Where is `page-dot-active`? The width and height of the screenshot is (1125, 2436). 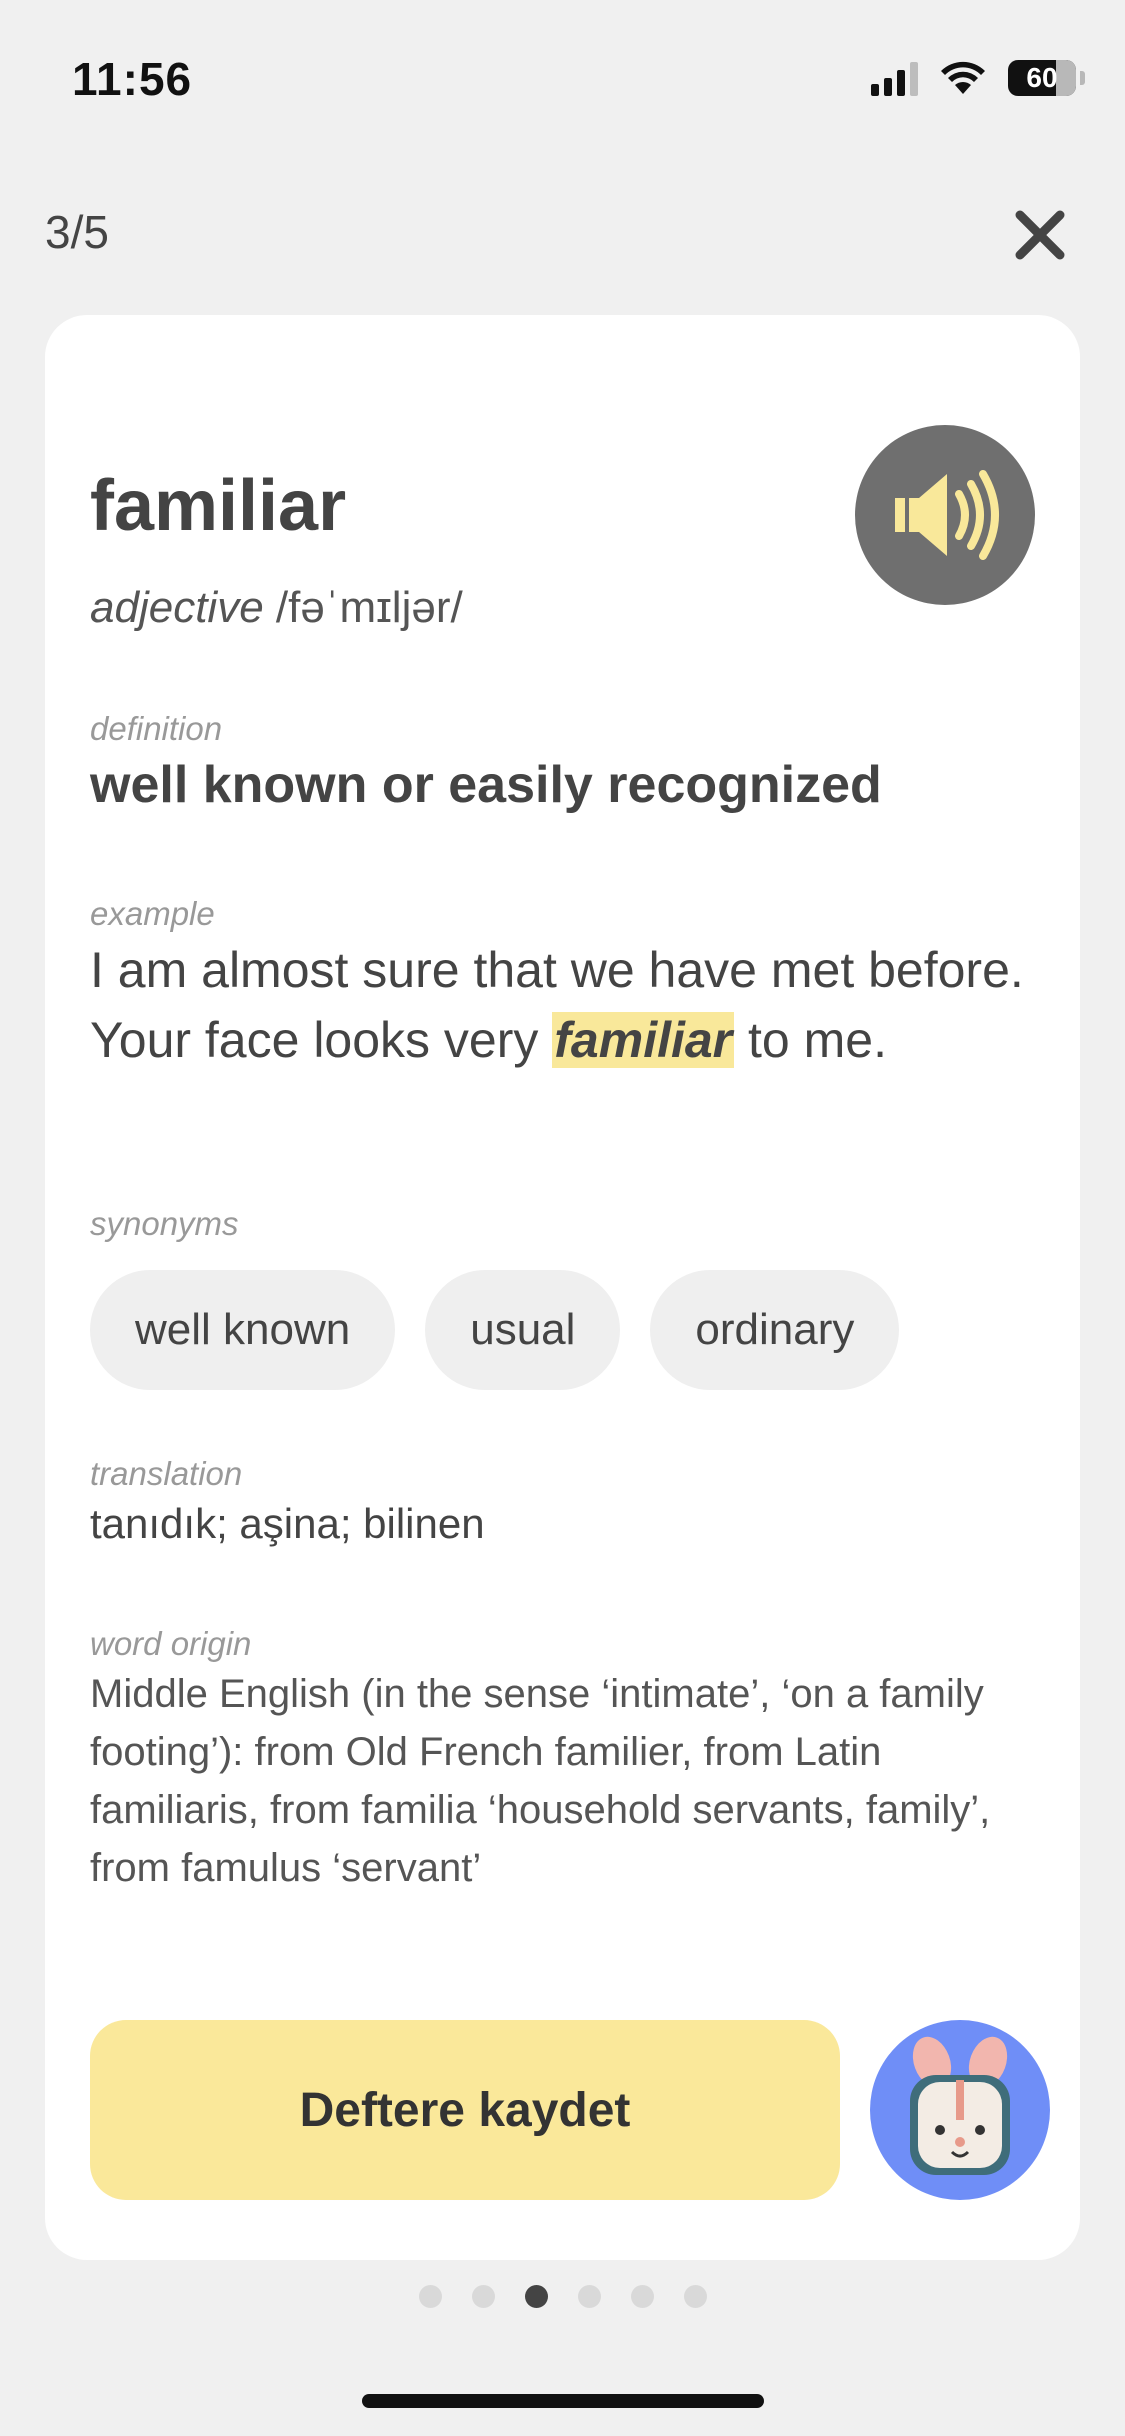
page-dot-active is located at coordinates (536, 2296).